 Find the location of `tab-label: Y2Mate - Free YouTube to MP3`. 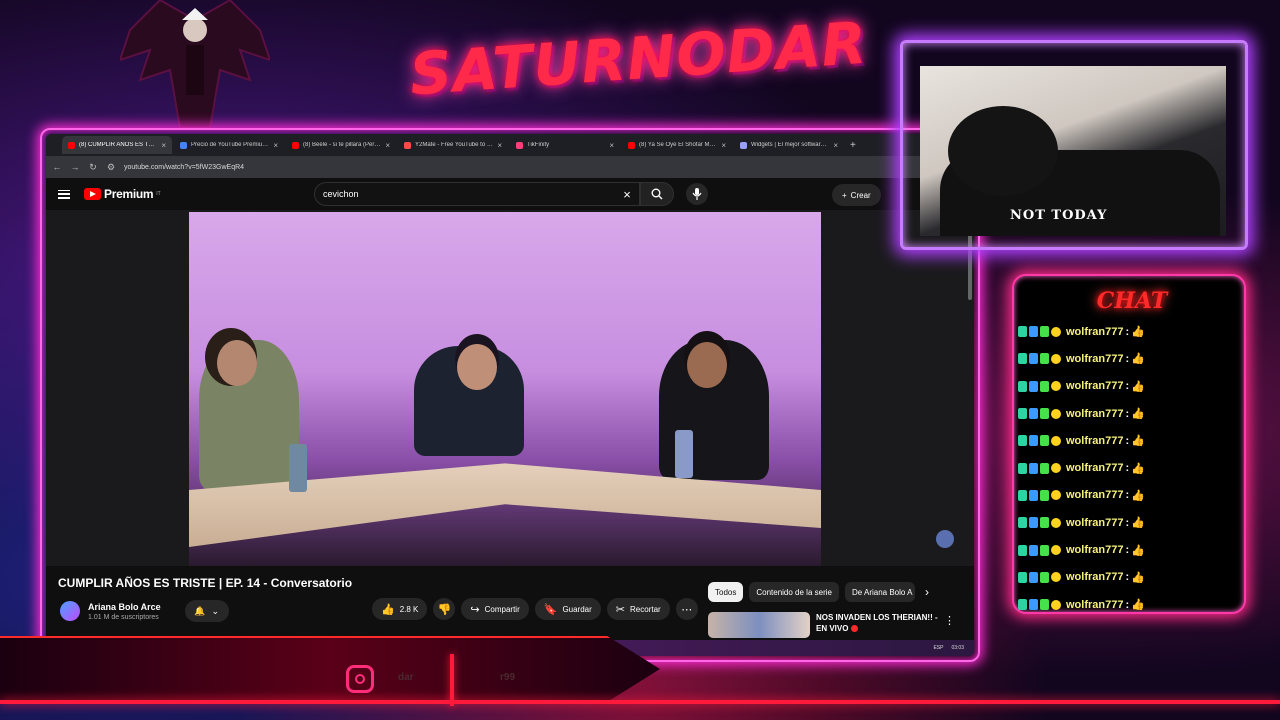

tab-label: Y2Mate - Free YouTube to MP3 is located at coordinates (454, 145).